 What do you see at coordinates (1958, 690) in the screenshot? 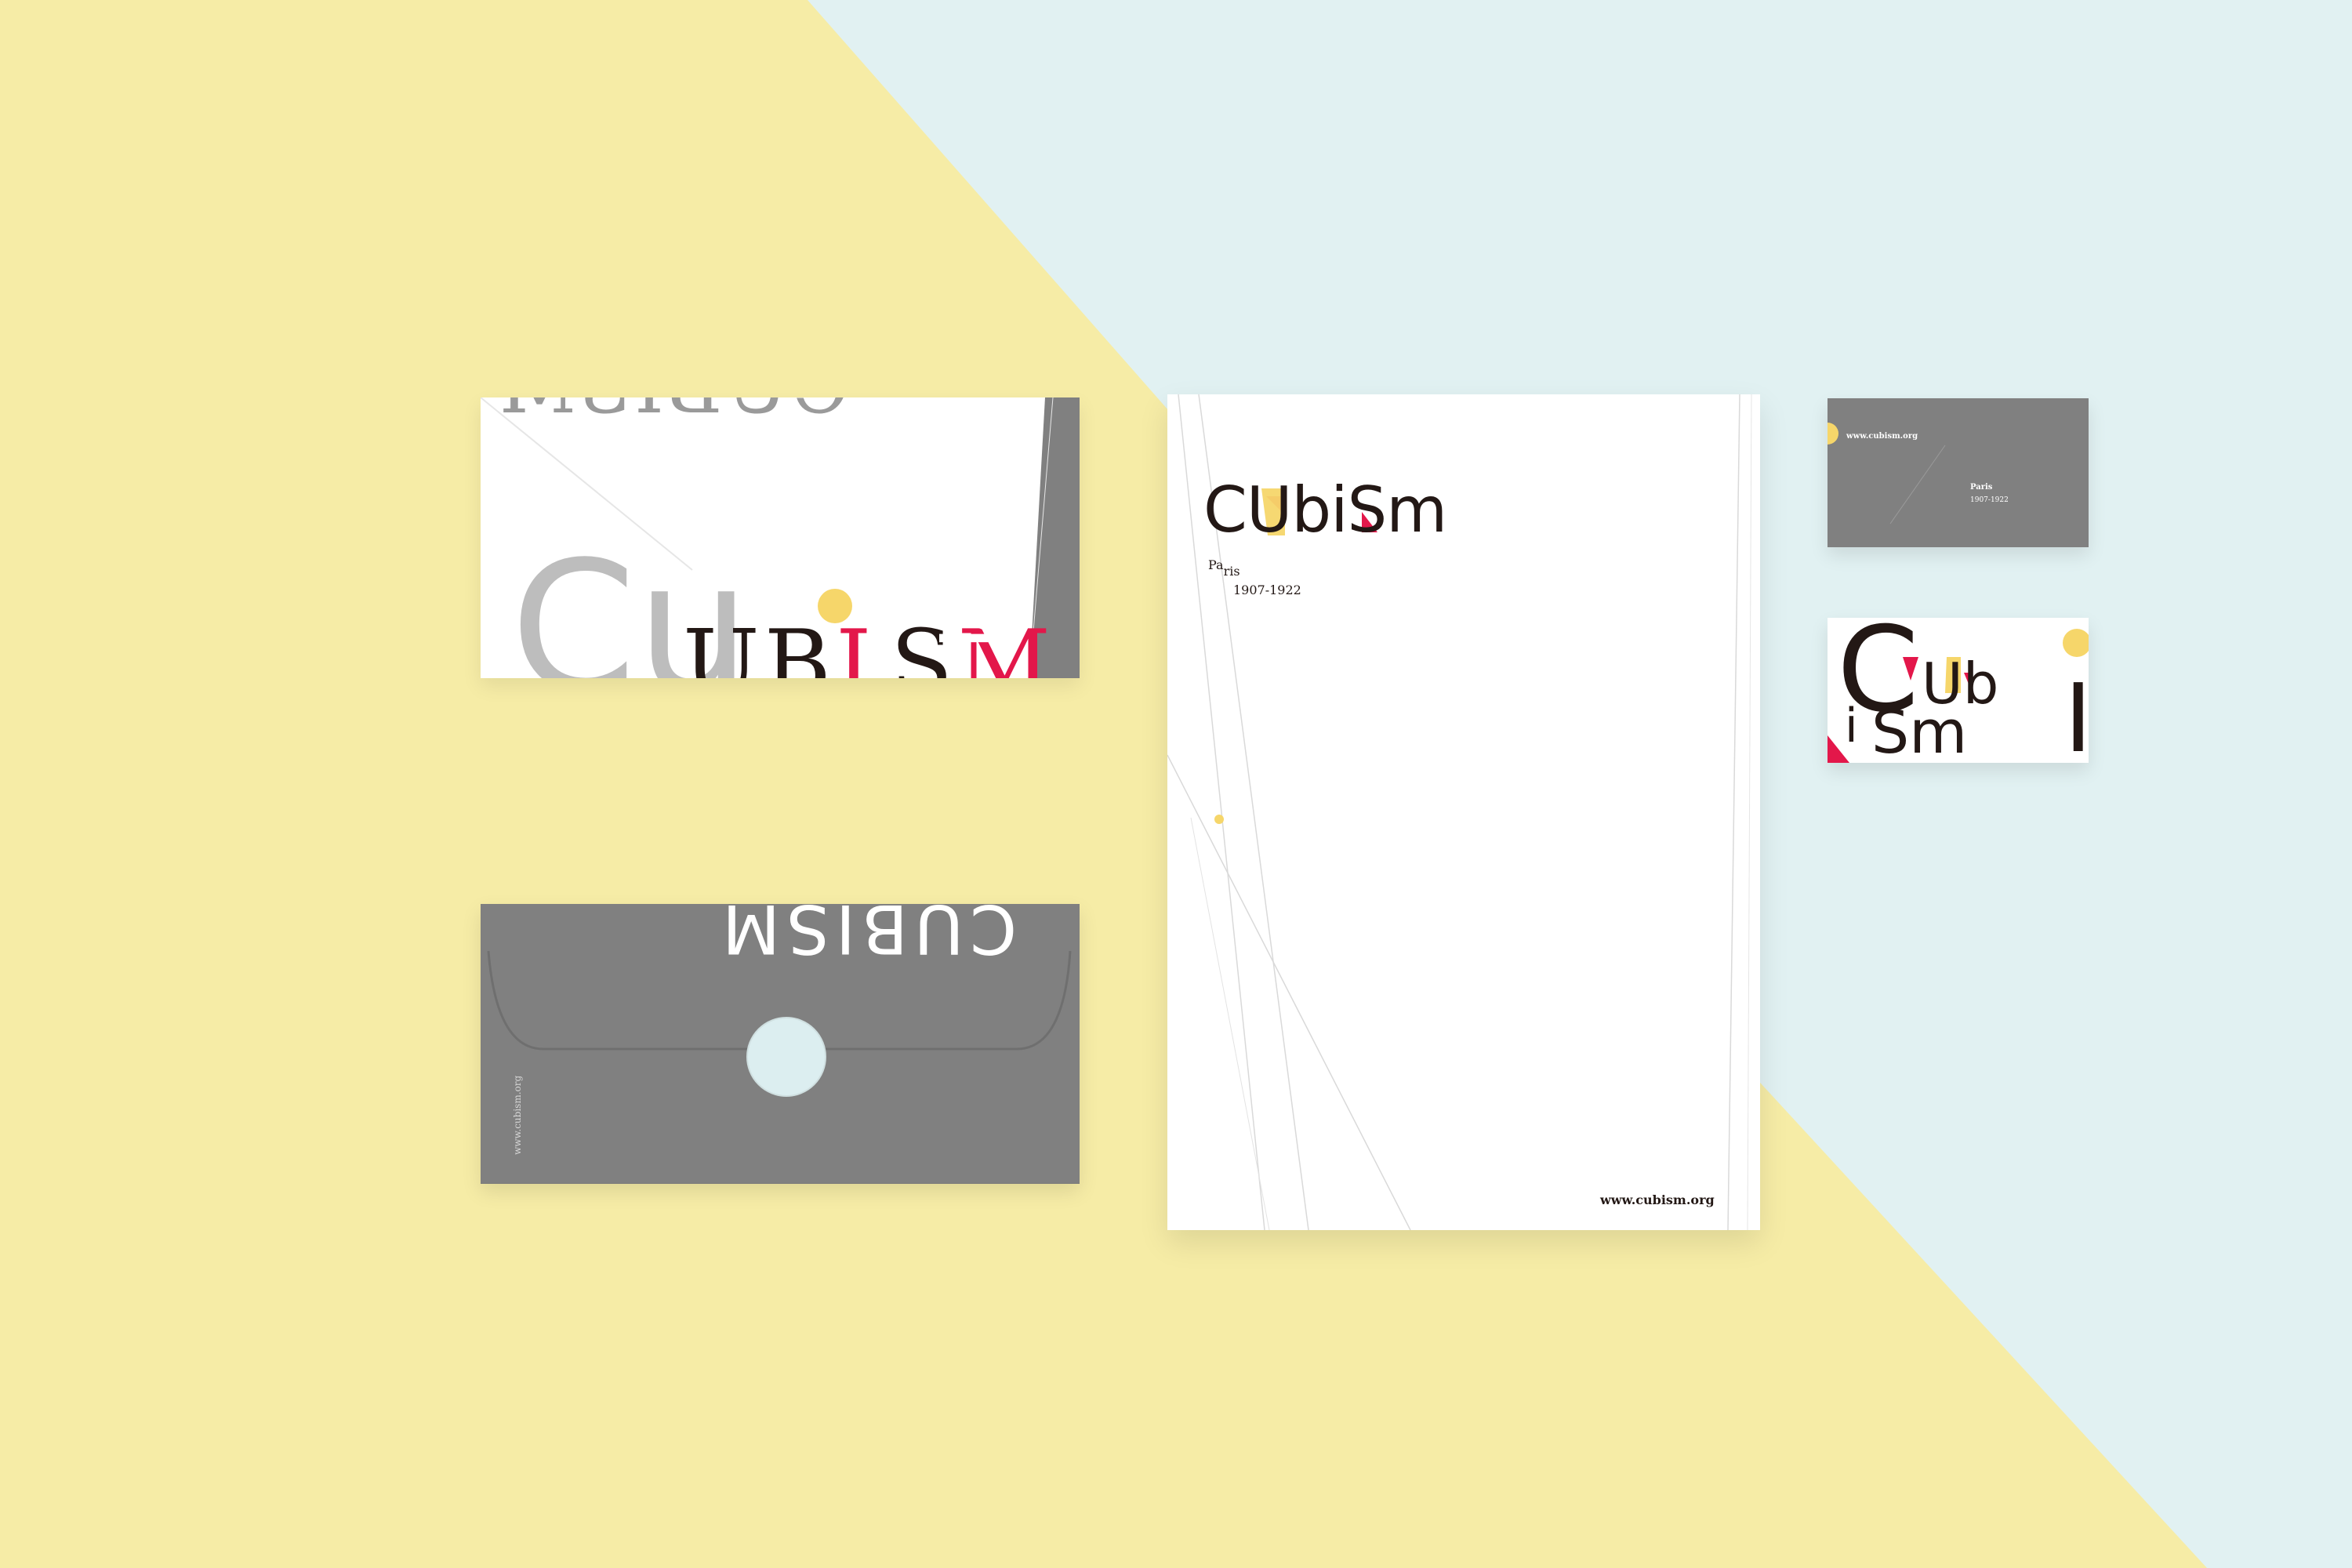
I see `business-card-front: C Ub i Sm I` at bounding box center [1958, 690].